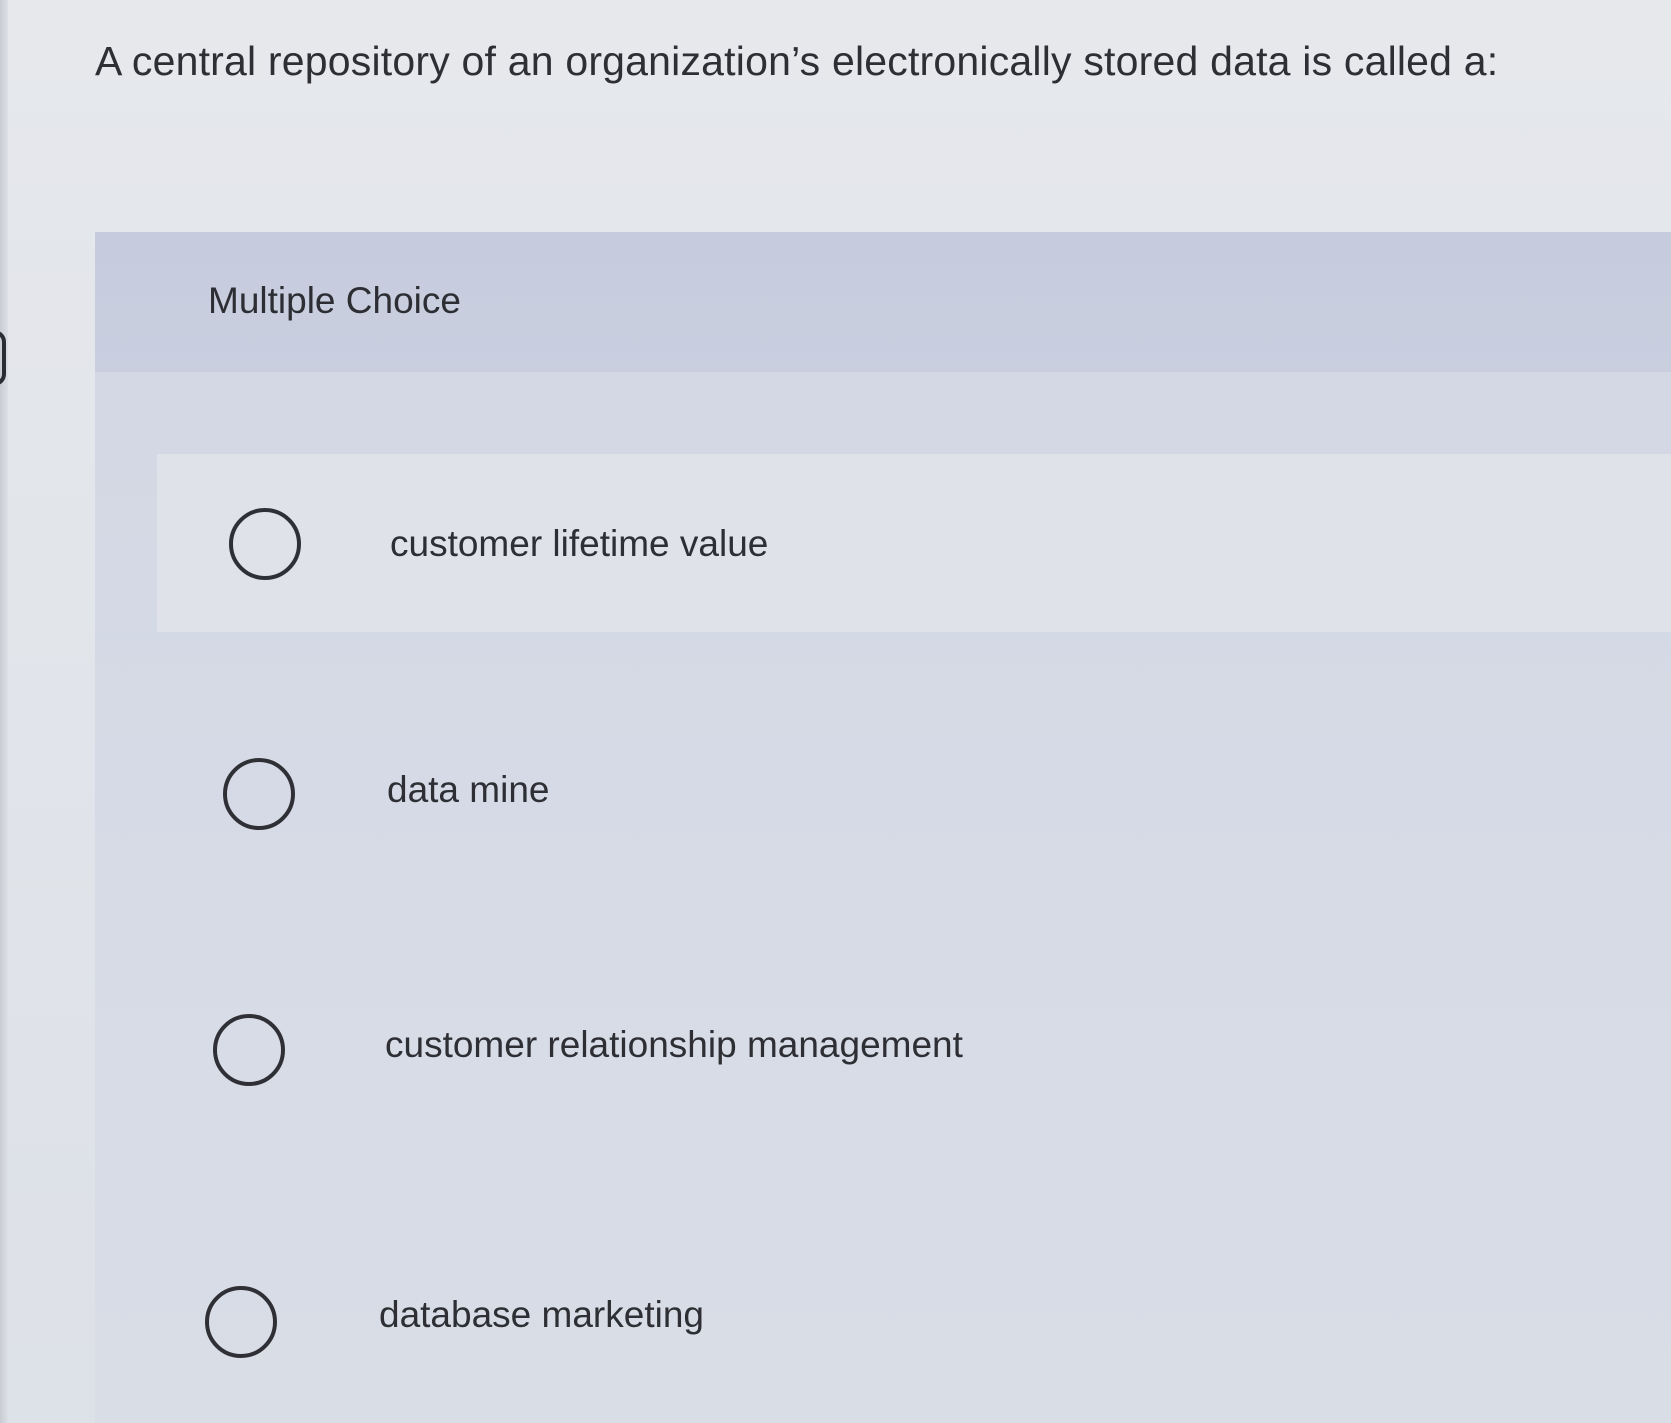 The width and height of the screenshot is (1671, 1423). I want to click on multiple-choice-label: Multiple Choice, so click(334, 300).